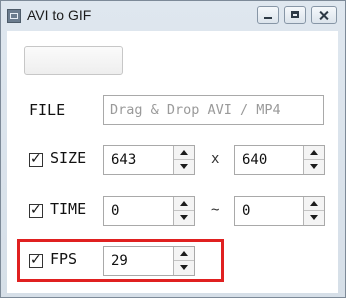  Describe the element at coordinates (47, 110) in the screenshot. I see `file-label: FILE` at that location.